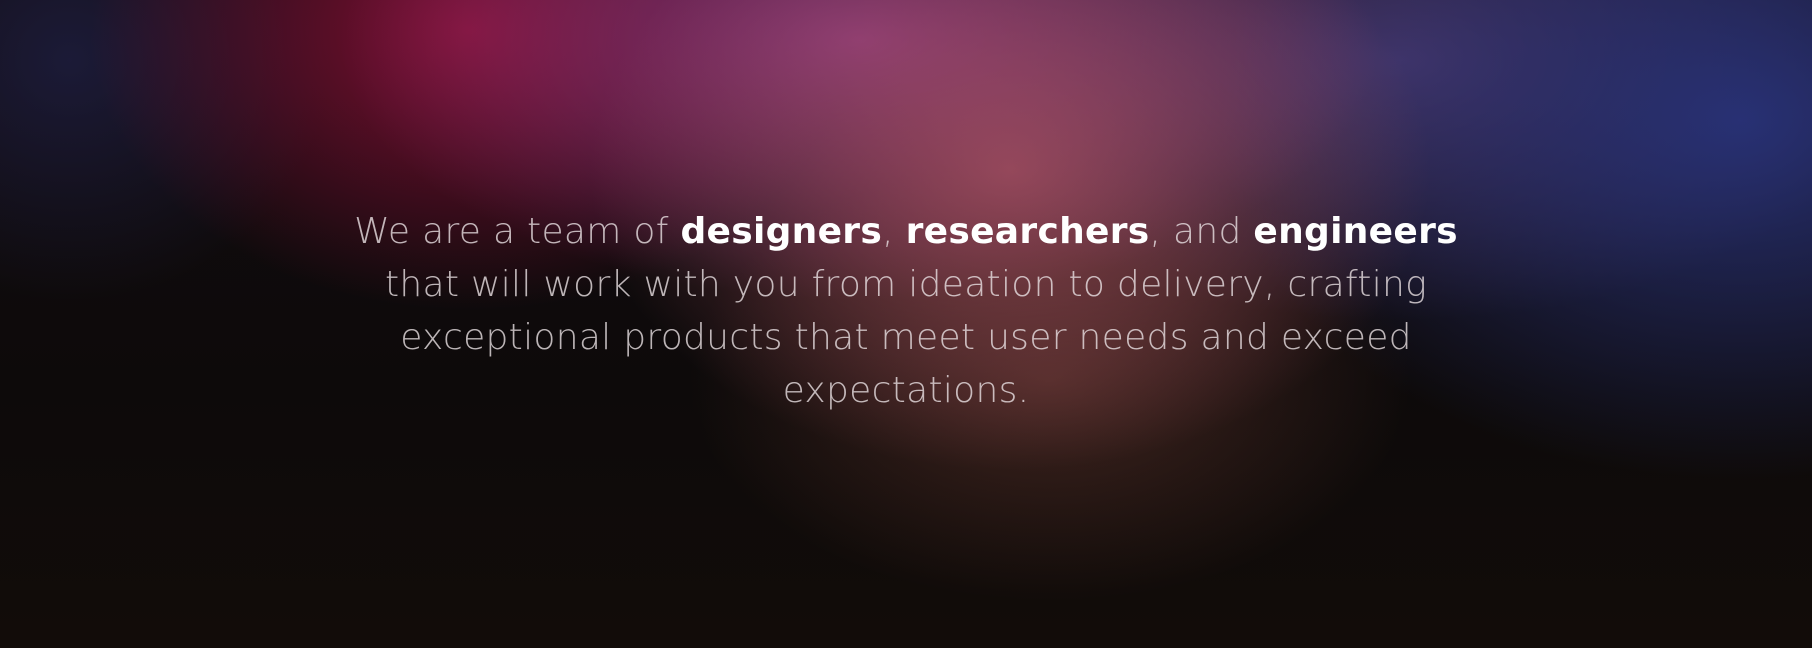 The width and height of the screenshot is (1812, 648). I want to click on highlight-designers: designers, so click(781, 231).